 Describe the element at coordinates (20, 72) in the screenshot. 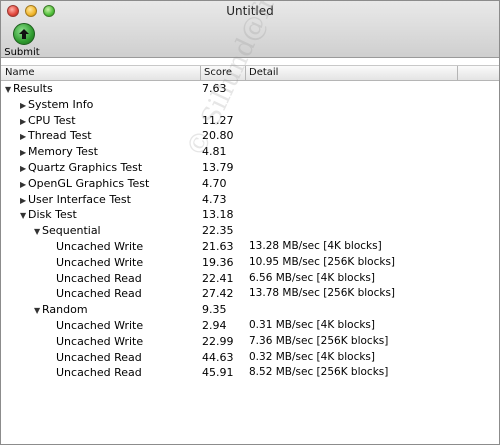

I see `column-header-name: Name` at that location.